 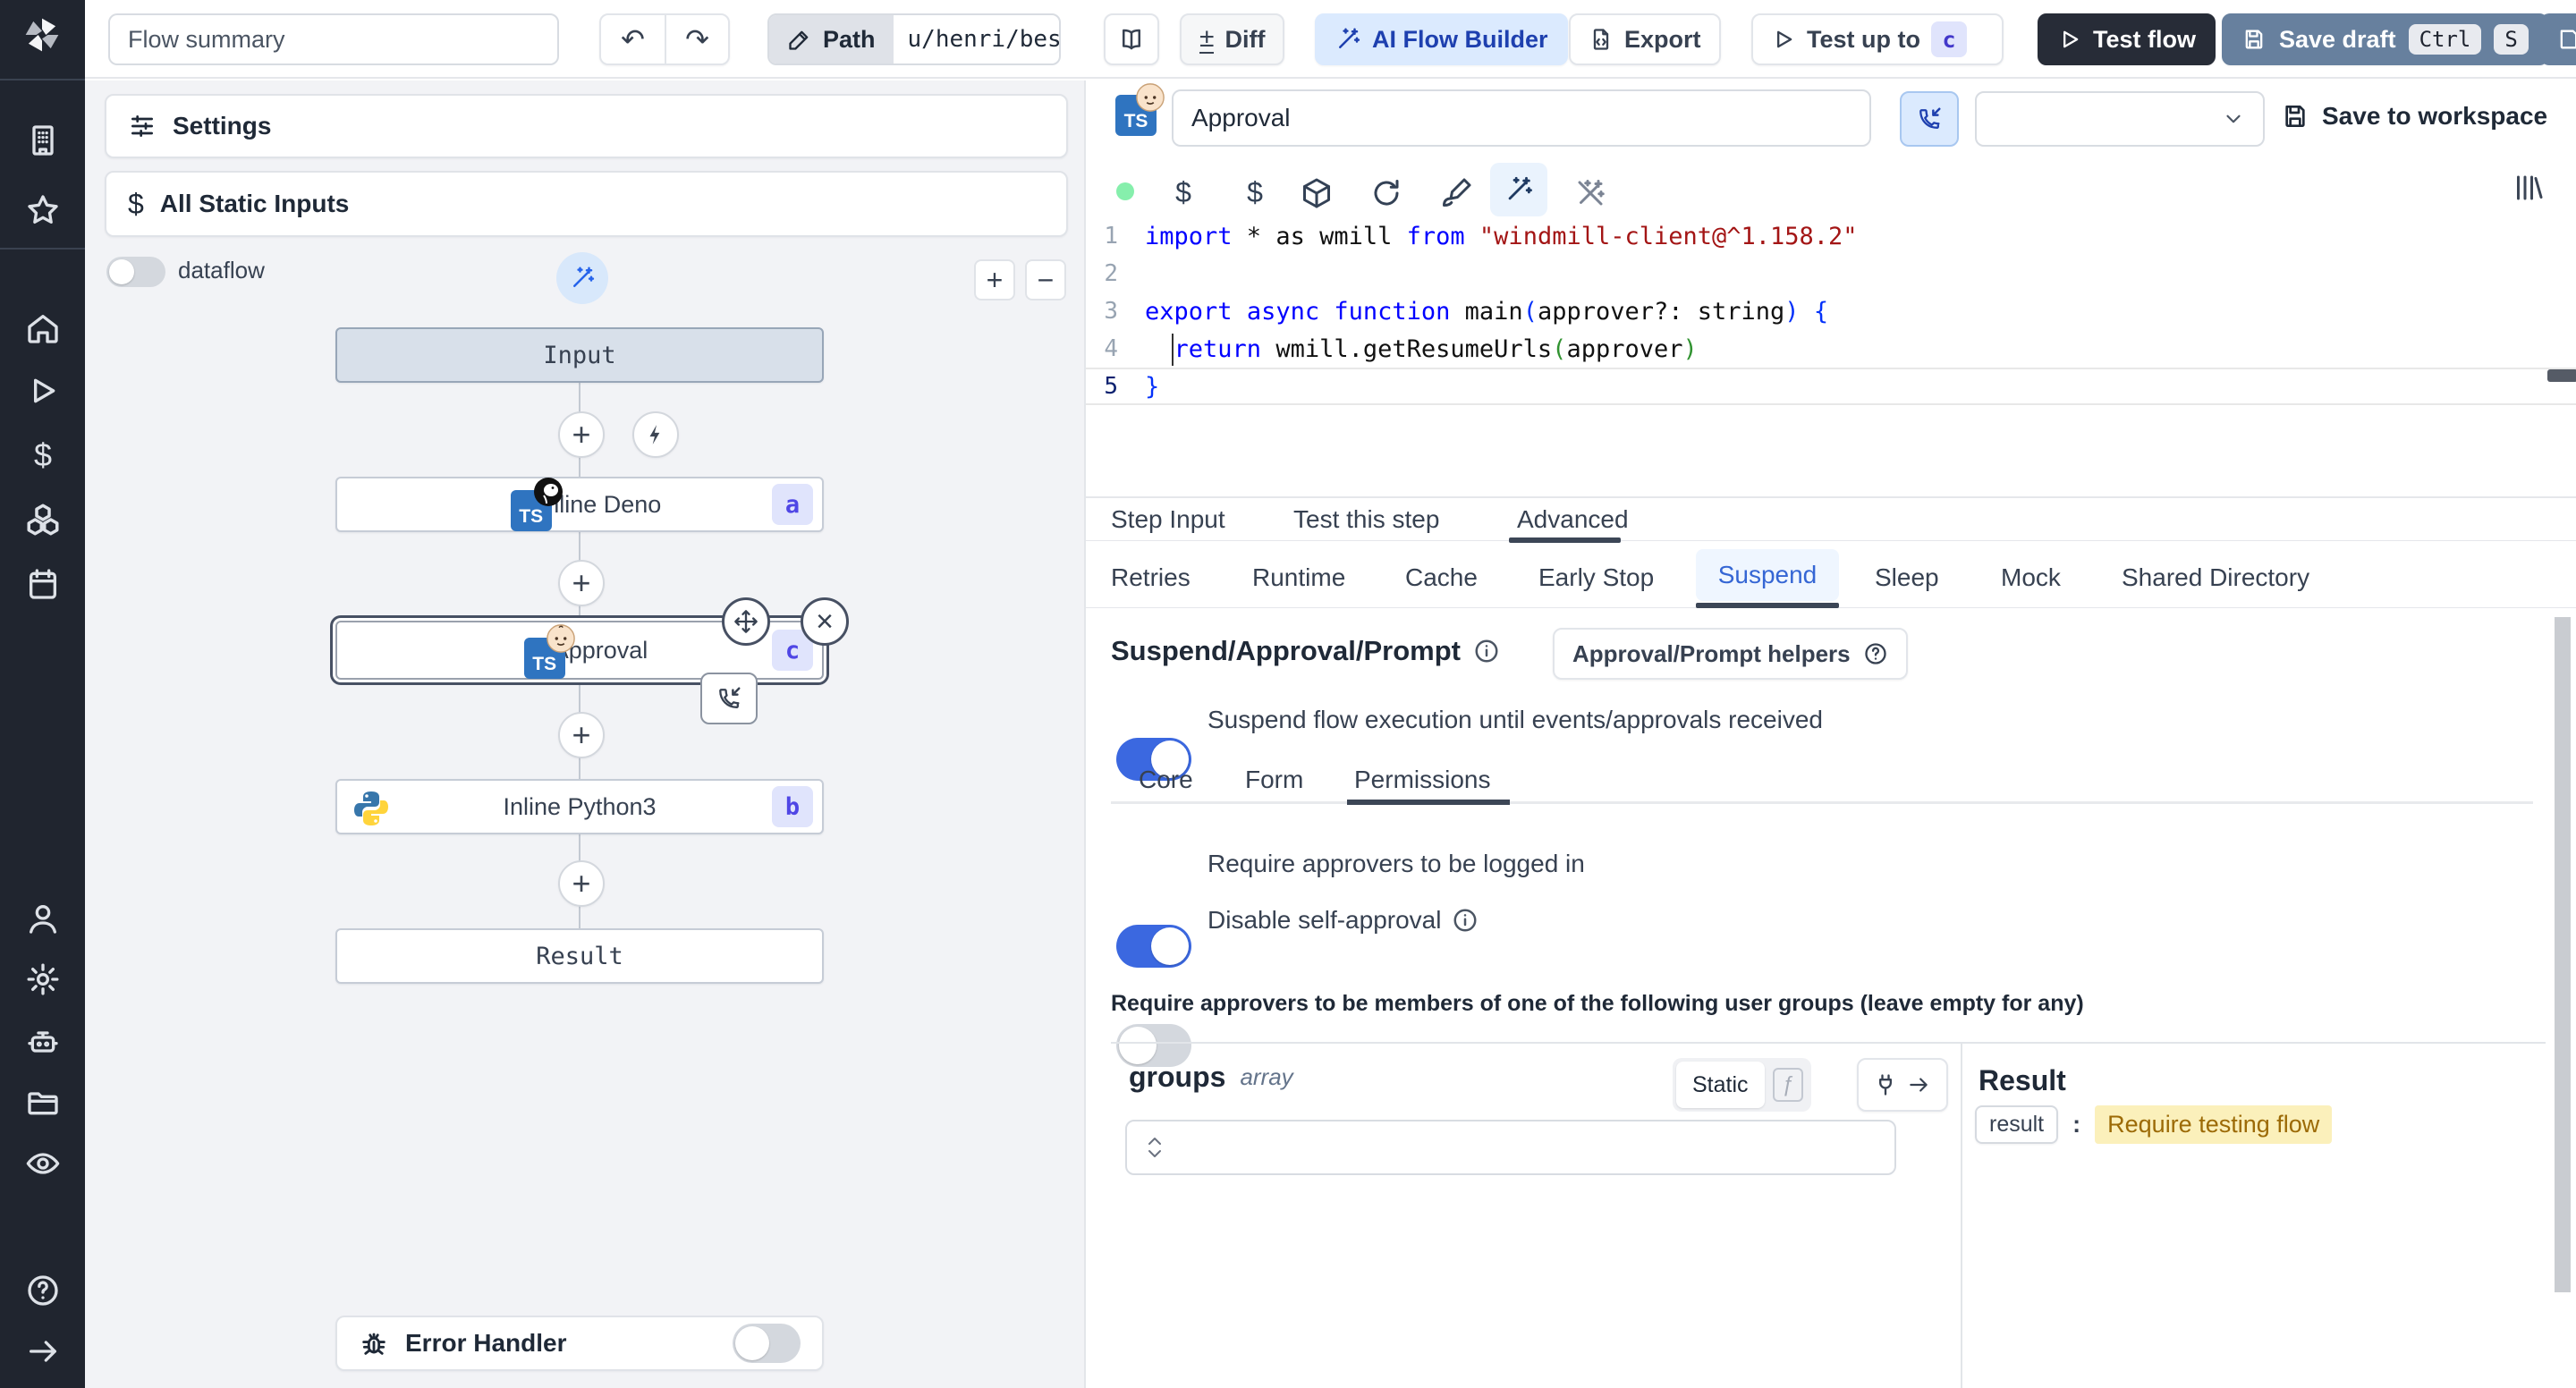 I want to click on python-icon, so click(x=371, y=808).